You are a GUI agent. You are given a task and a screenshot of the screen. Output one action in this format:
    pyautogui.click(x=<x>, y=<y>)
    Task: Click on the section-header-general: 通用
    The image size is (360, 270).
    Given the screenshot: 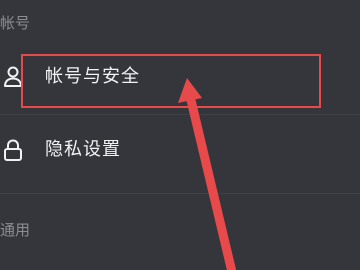 What is the action you would take?
    pyautogui.click(x=15, y=230)
    